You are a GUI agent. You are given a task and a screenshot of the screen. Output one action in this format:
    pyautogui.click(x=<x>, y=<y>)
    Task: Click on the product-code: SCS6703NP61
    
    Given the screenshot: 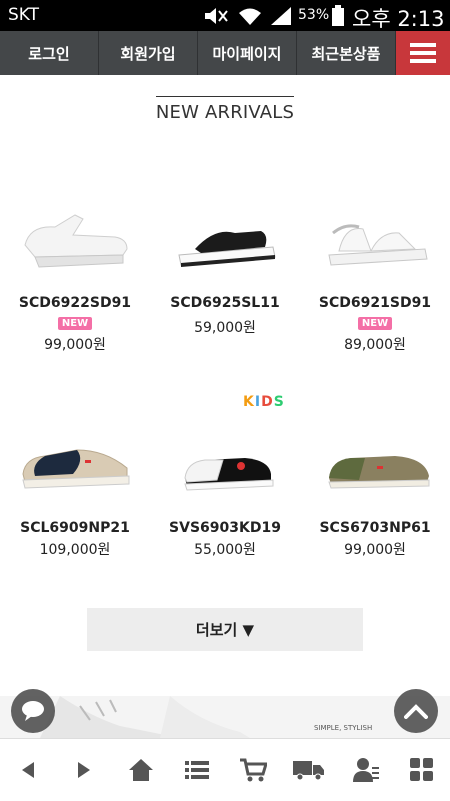 What is the action you would take?
    pyautogui.click(x=375, y=528)
    